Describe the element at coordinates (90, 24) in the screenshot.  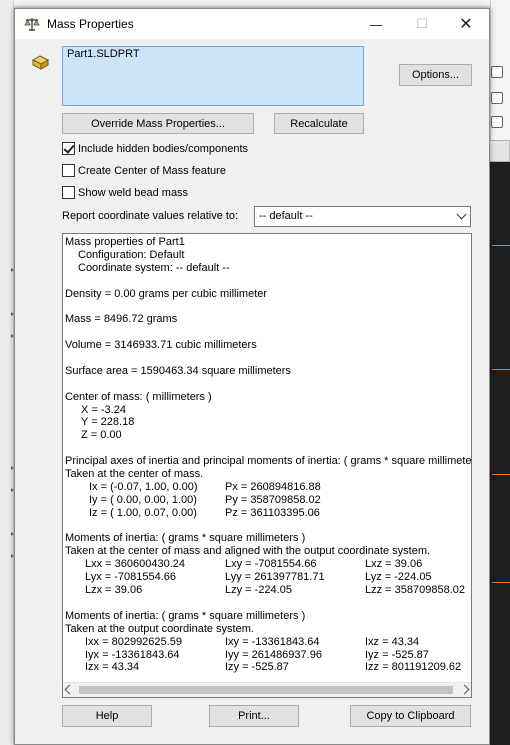
I see `window-title: Mass Properties` at that location.